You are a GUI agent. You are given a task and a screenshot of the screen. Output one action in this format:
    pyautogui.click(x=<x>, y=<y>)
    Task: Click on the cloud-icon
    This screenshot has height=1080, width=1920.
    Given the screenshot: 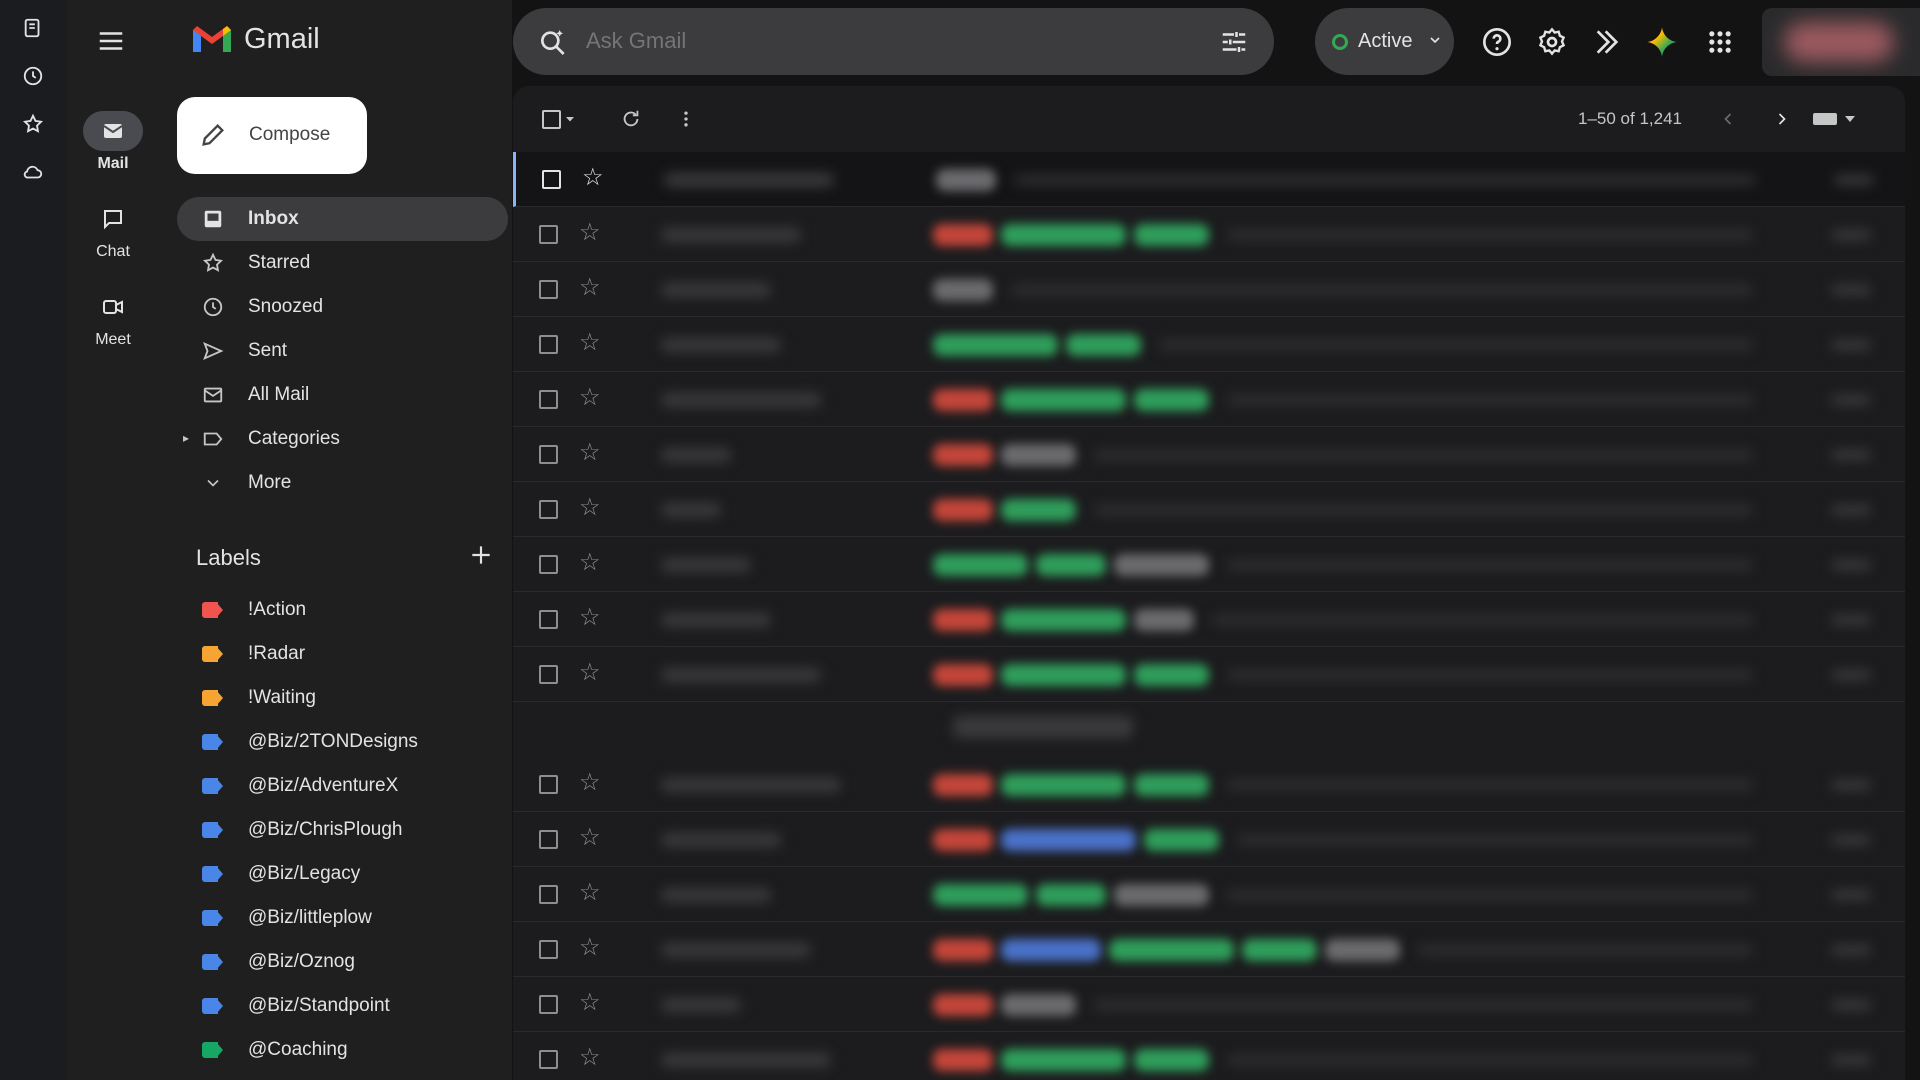 What is the action you would take?
    pyautogui.click(x=33, y=172)
    